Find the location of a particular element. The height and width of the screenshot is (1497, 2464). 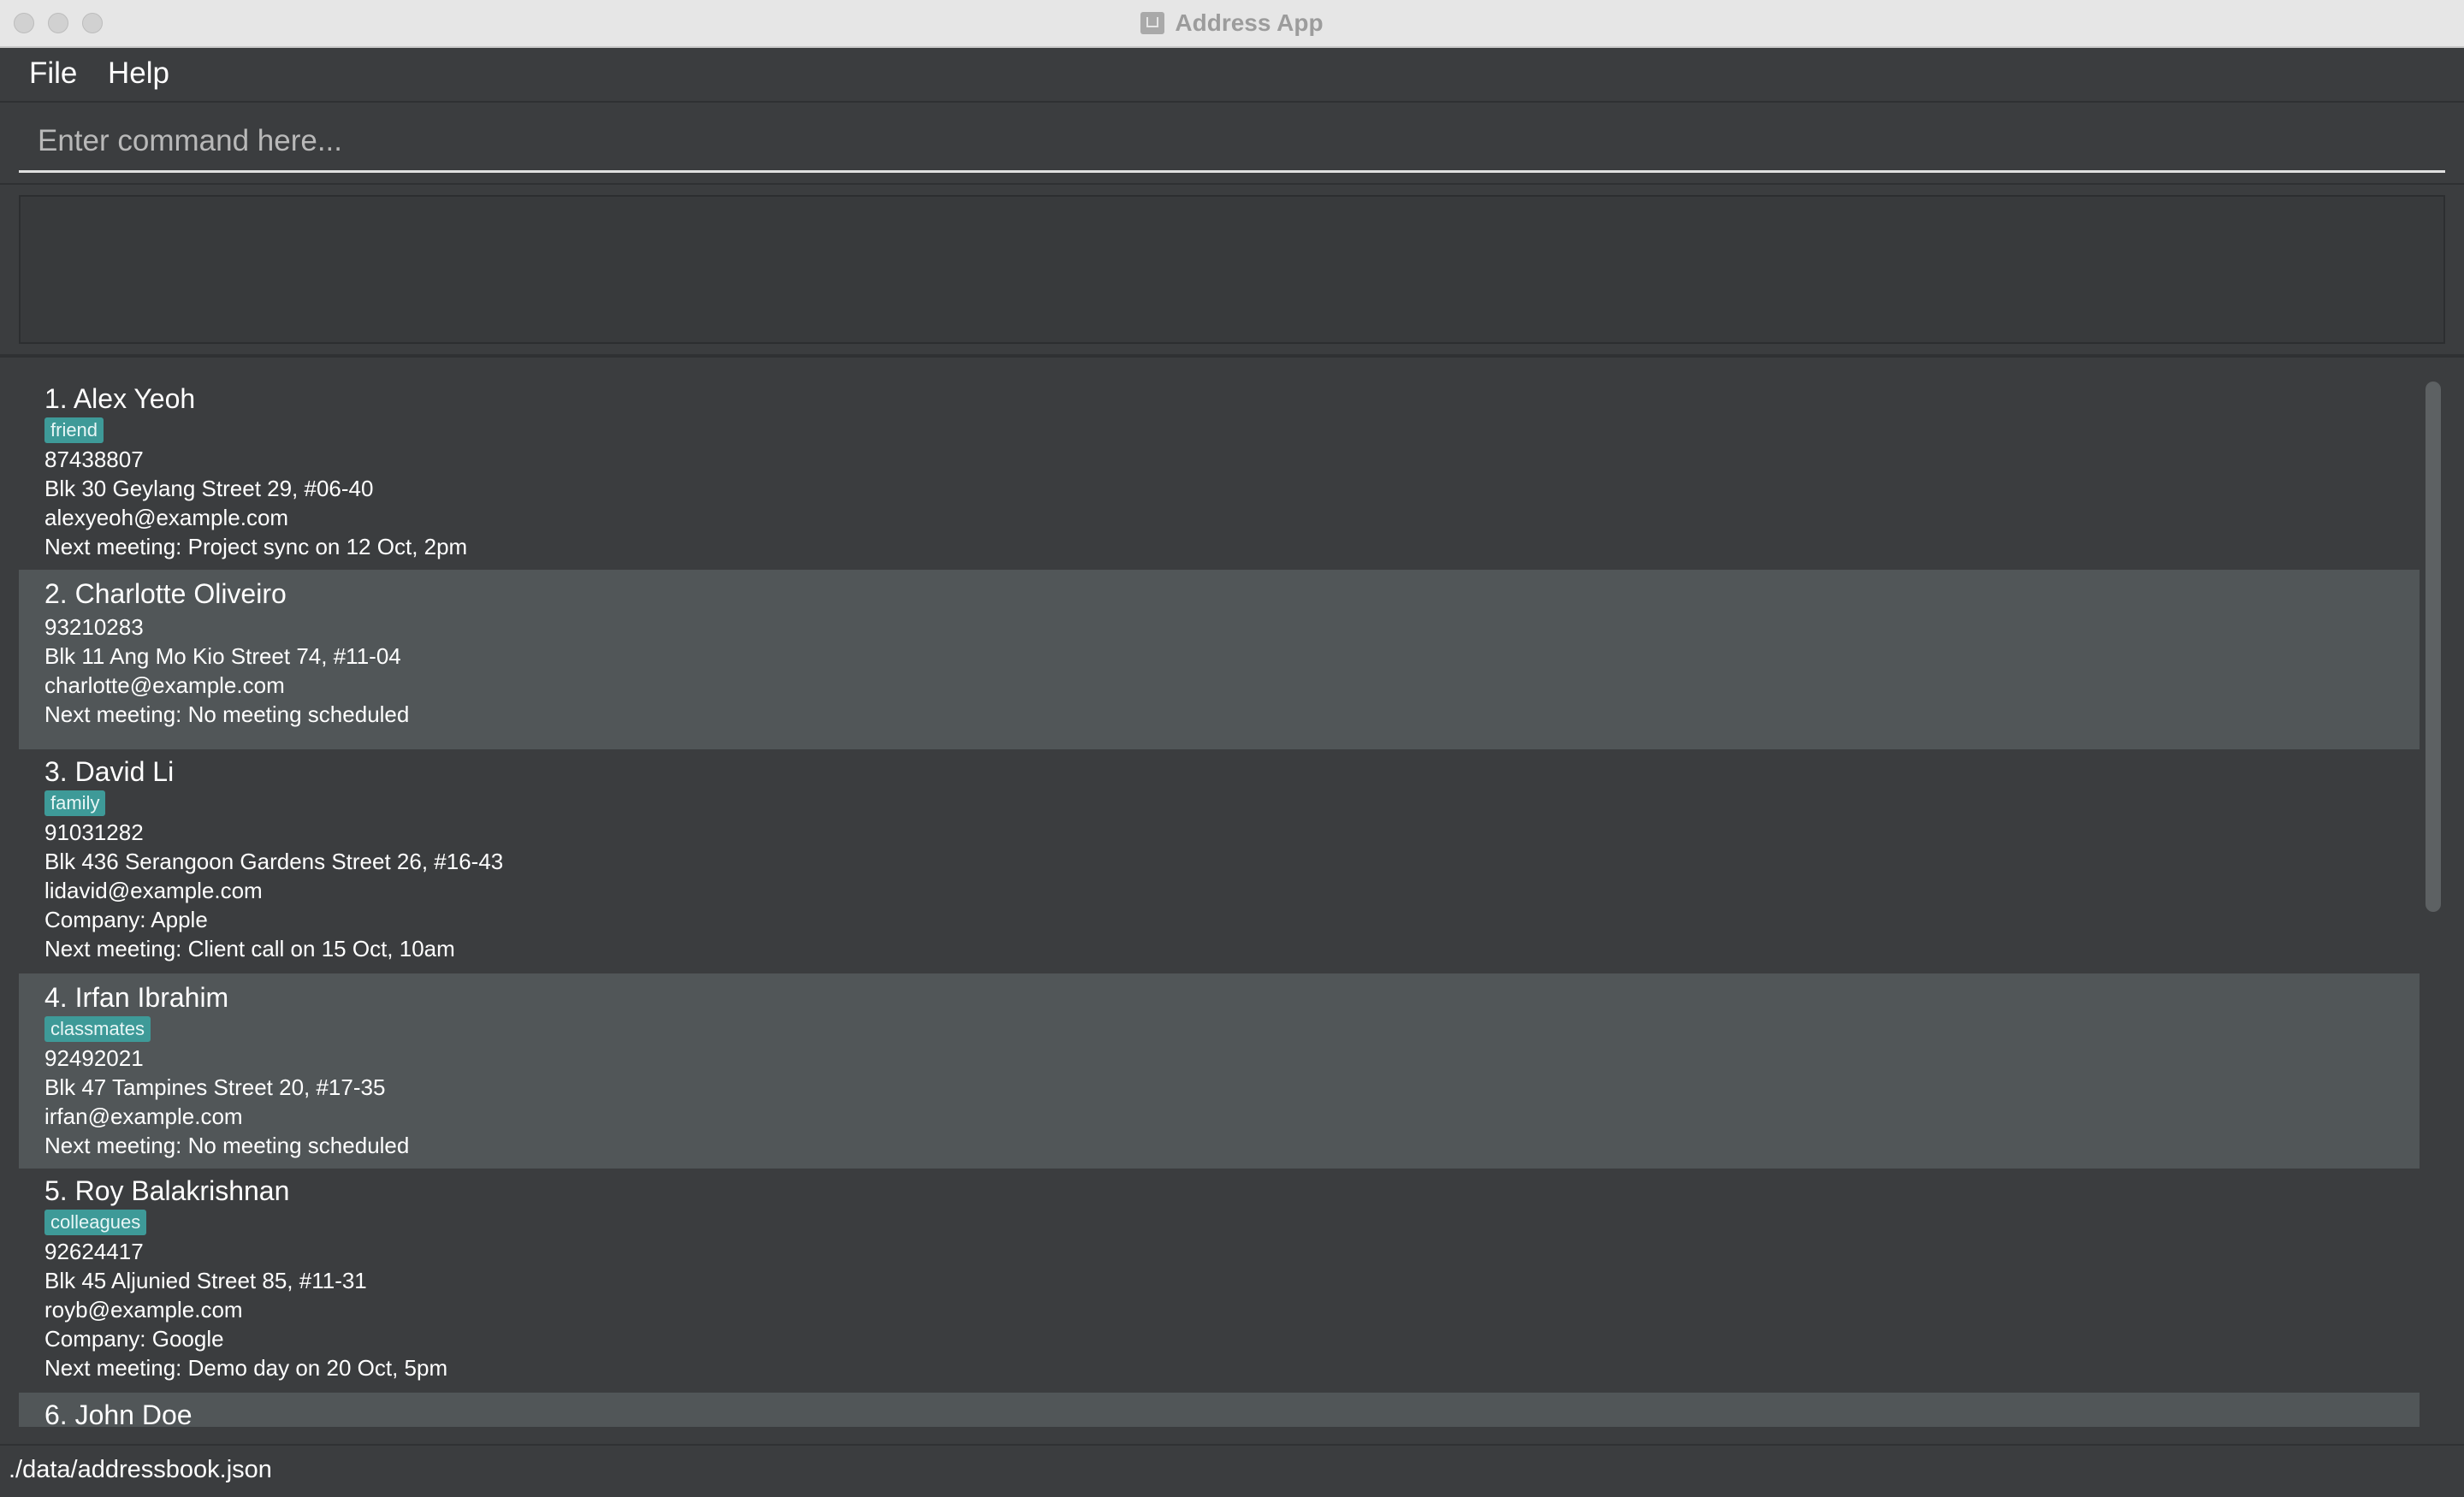

person-address: Blk 11 Ang Mo Kio Street 74, #11-04 is located at coordinates (222, 656).